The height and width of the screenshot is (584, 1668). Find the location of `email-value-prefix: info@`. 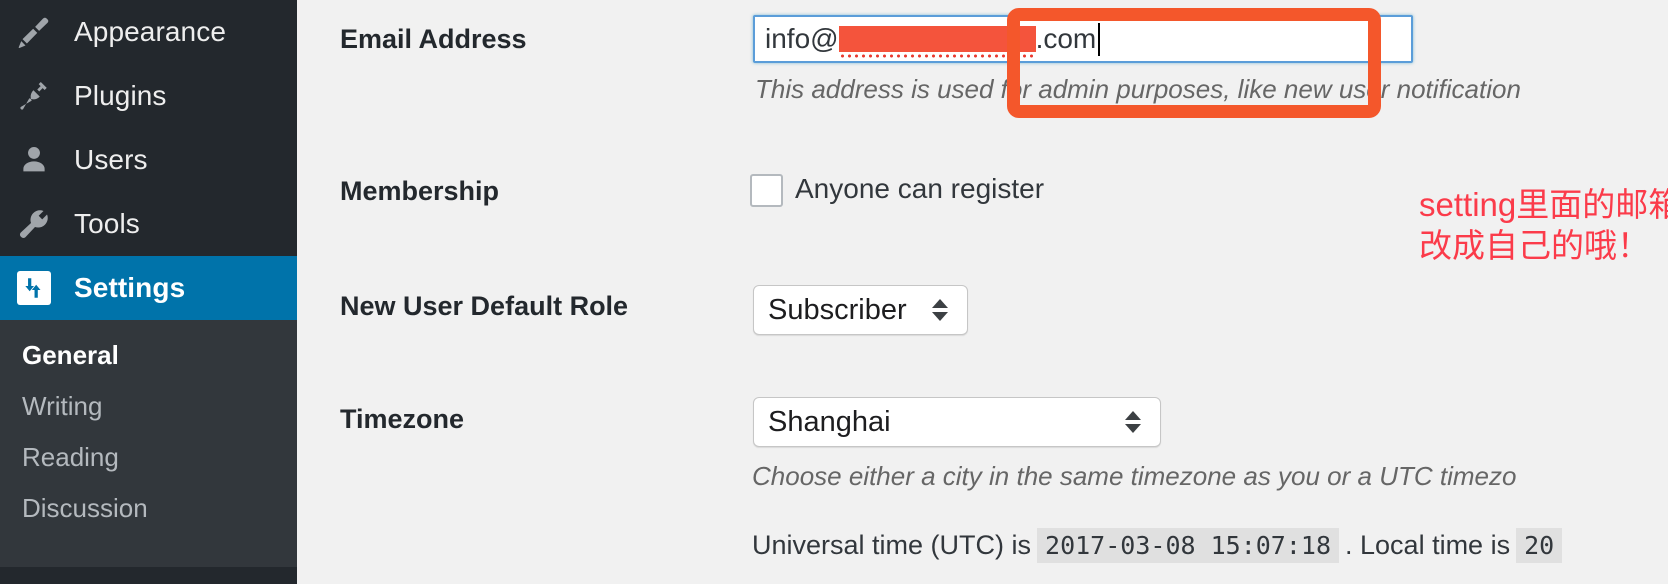

email-value-prefix: info@ is located at coordinates (802, 38).